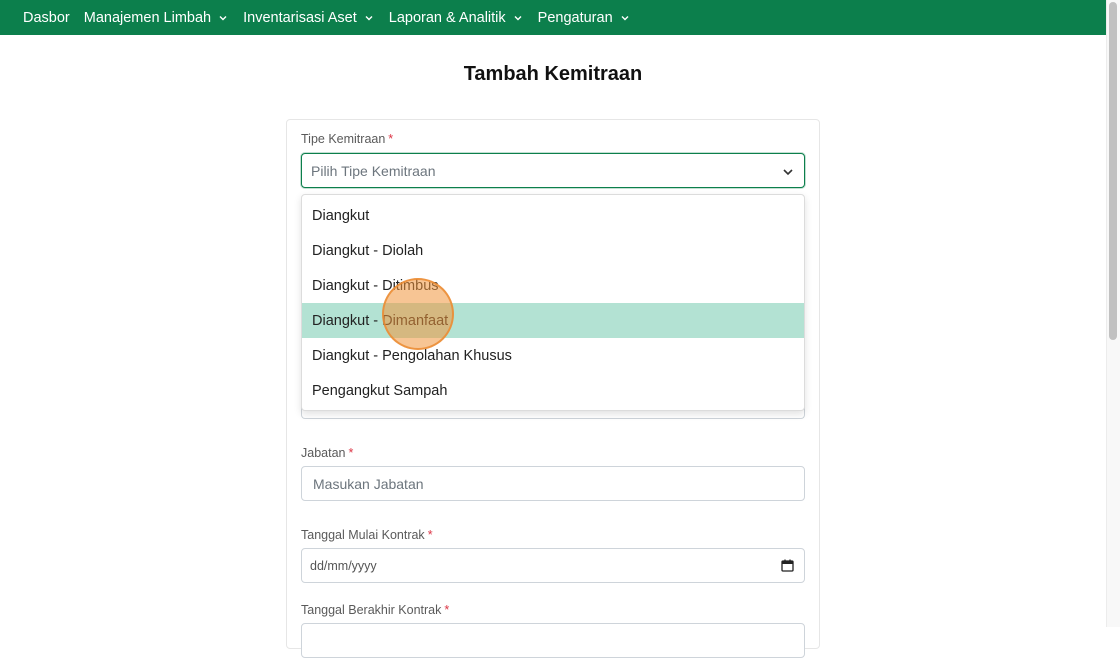 The height and width of the screenshot is (658, 1120). What do you see at coordinates (553, 285) in the screenshot?
I see `option-diangkut-ditimbus: Diangkut - Ditimbus` at bounding box center [553, 285].